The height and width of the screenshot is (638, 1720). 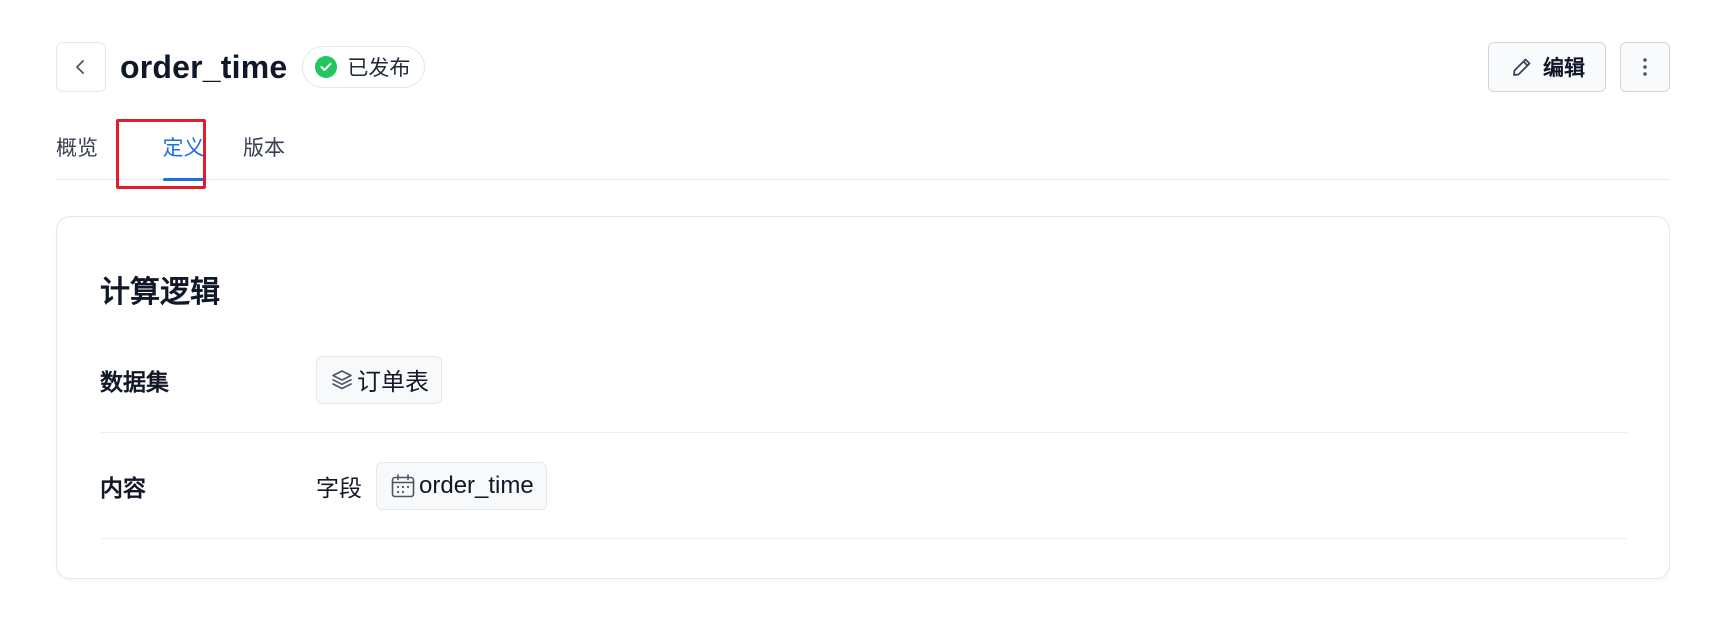 What do you see at coordinates (1564, 68) in the screenshot?
I see `edit-button-label: 编辑` at bounding box center [1564, 68].